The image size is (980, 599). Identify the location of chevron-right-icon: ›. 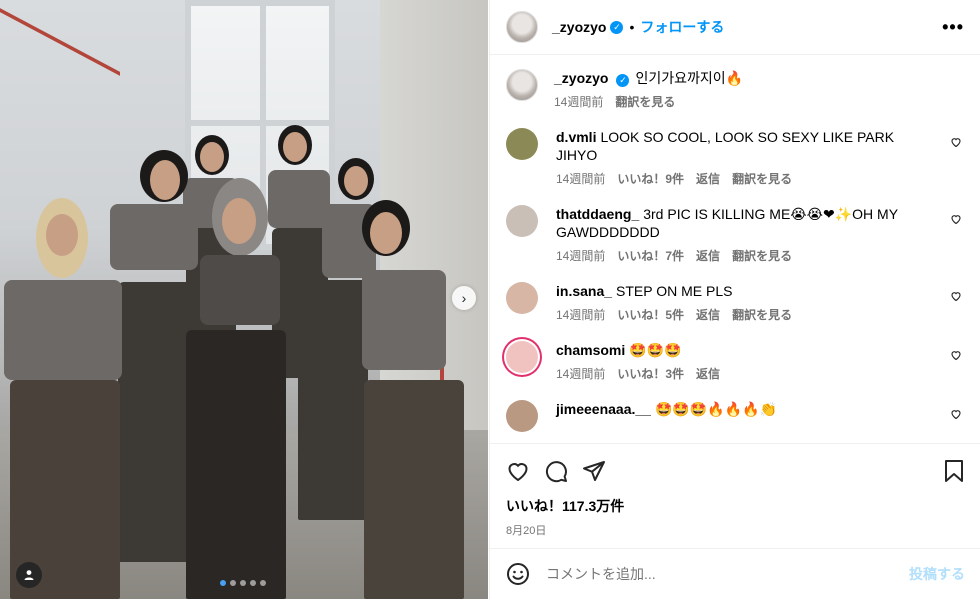
(464, 298).